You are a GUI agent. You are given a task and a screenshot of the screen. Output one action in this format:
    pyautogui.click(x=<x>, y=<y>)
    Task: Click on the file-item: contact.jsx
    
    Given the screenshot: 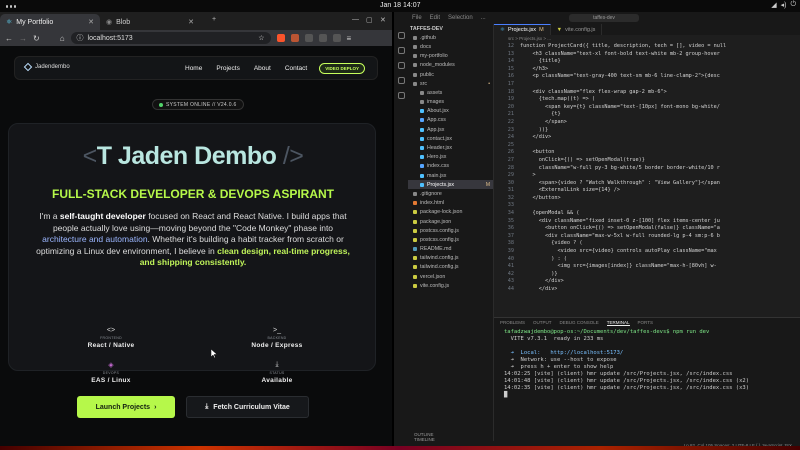 What is the action you would take?
    pyautogui.click(x=450, y=138)
    